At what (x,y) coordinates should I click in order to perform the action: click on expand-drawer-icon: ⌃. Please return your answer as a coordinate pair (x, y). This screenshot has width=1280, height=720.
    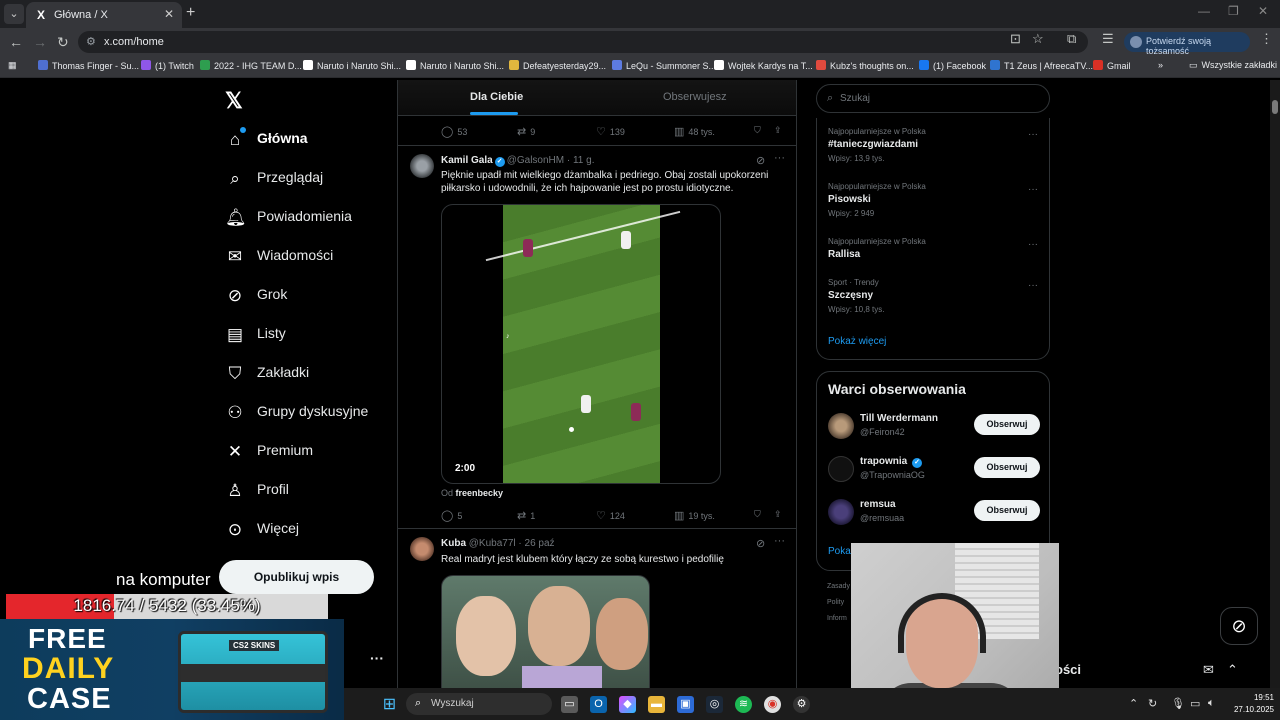
    Looking at the image, I should click on (1232, 670).